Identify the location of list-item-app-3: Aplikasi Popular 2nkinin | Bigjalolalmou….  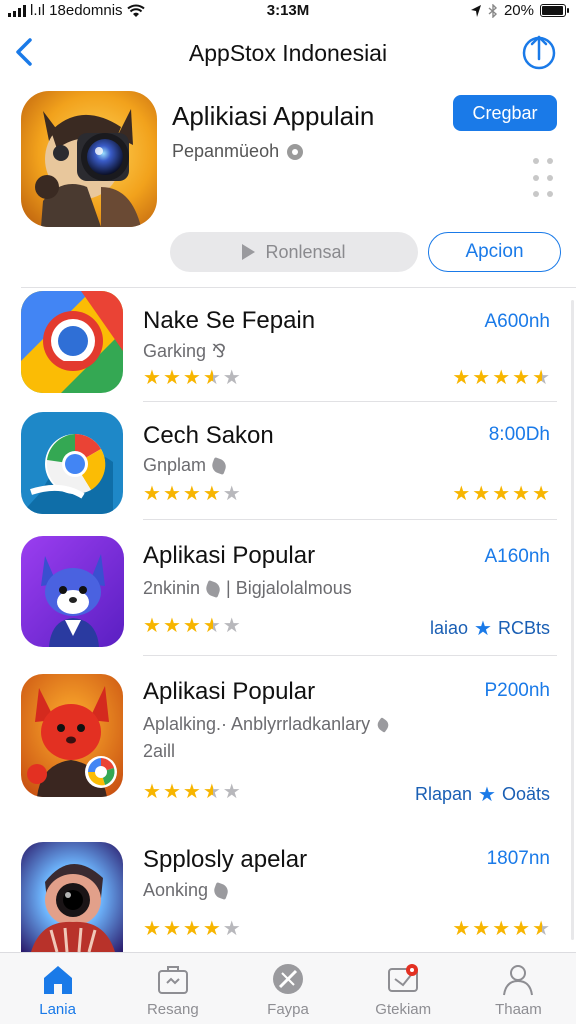
(288, 594).